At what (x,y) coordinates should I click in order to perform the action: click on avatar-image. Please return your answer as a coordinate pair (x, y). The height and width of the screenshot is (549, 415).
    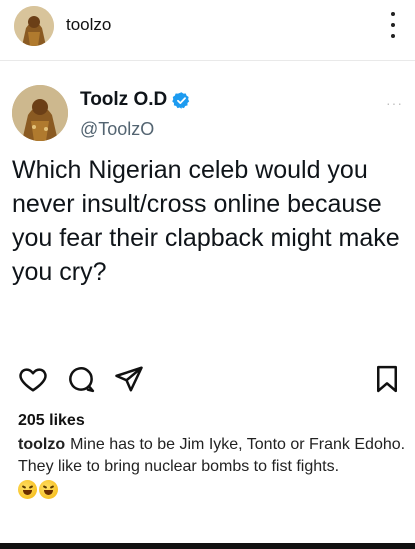
    Looking at the image, I should click on (34, 26).